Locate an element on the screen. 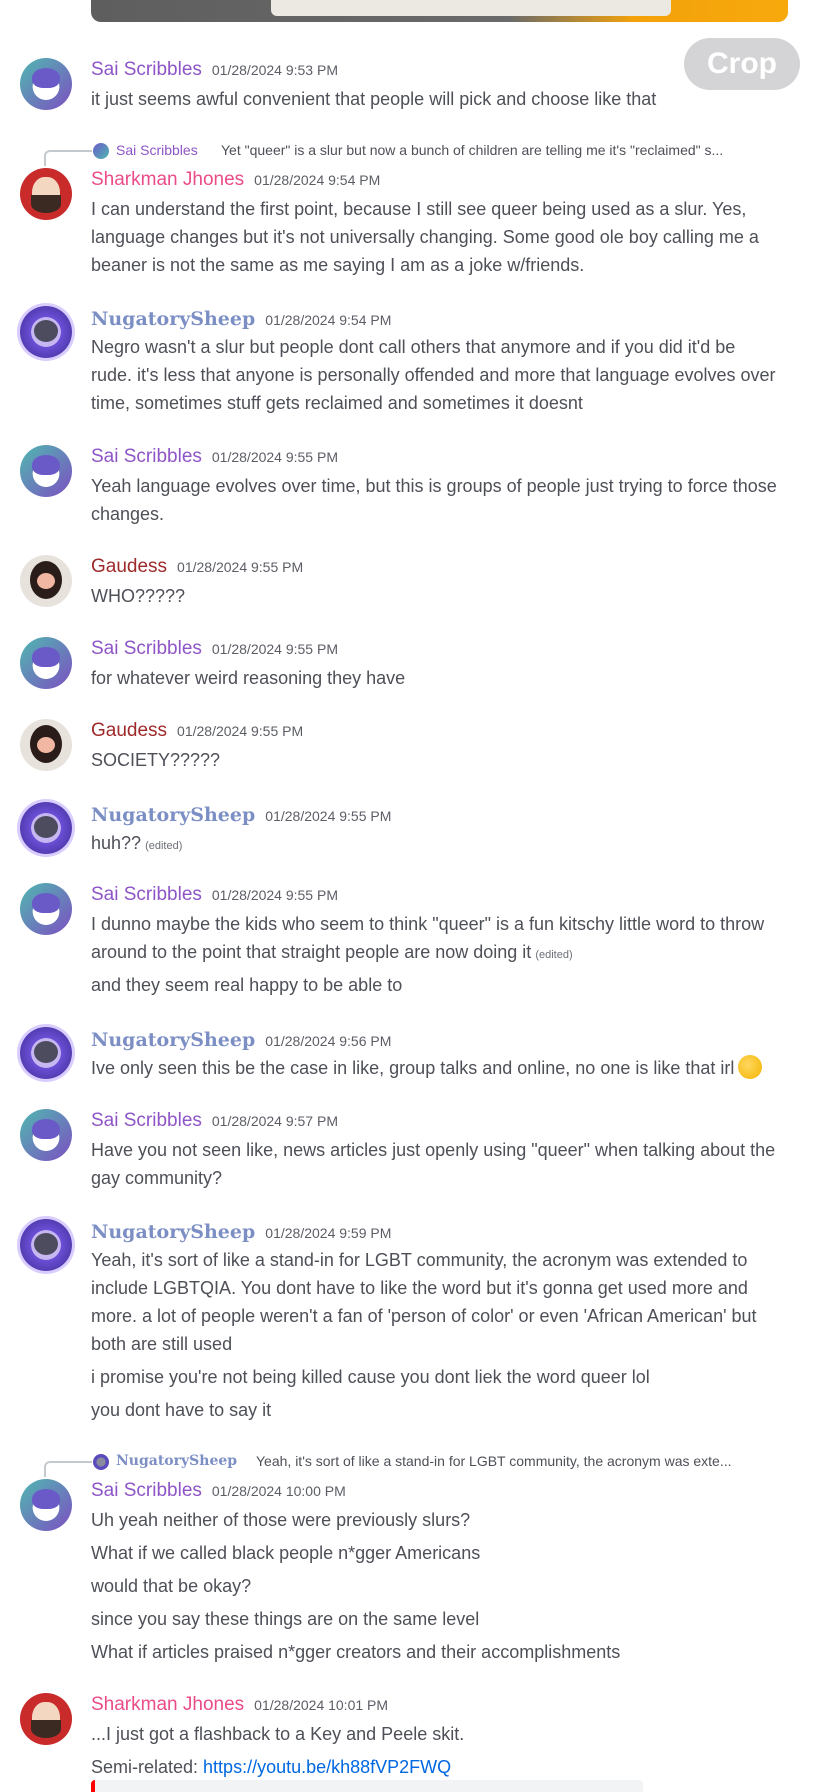 The image size is (828, 1792). message-header: NugatorySheep 01/28/2024 9:59 PM is located at coordinates (241, 1232).